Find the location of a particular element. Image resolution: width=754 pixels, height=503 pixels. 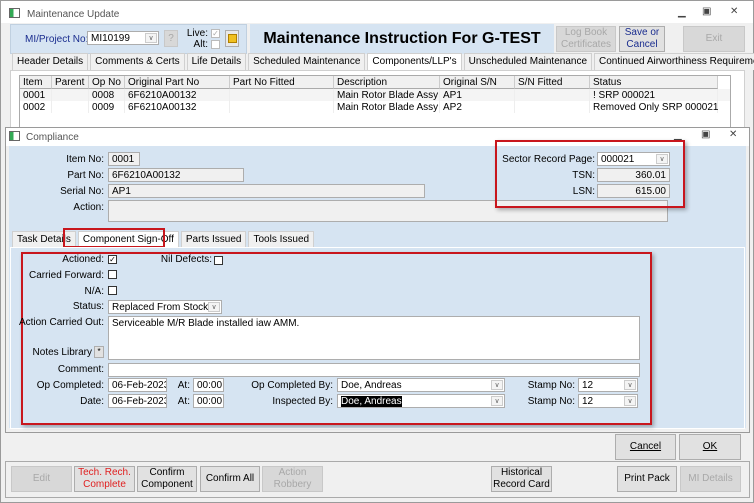

carried-forward-checkbox is located at coordinates (112, 274).